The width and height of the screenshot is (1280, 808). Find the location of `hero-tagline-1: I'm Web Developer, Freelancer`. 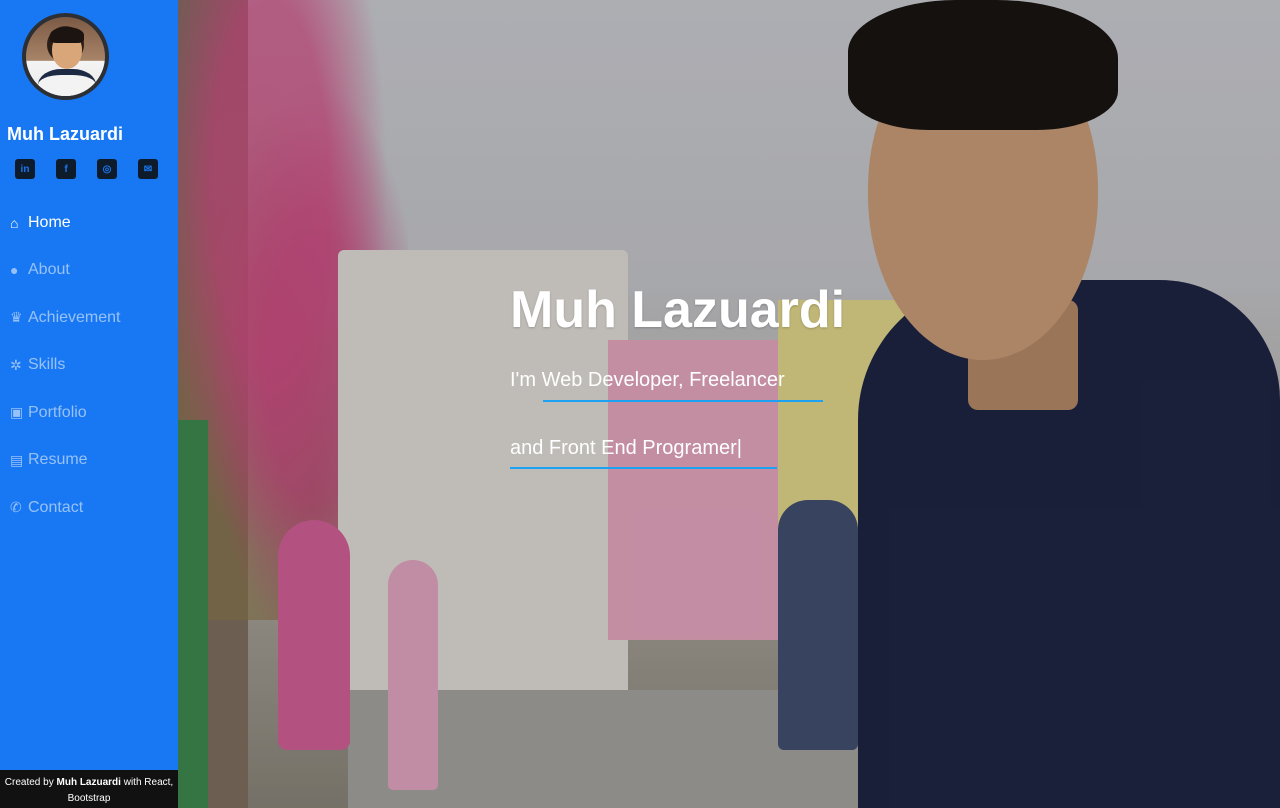

hero-tagline-1: I'm Web Developer, Freelancer is located at coordinates (647, 380).